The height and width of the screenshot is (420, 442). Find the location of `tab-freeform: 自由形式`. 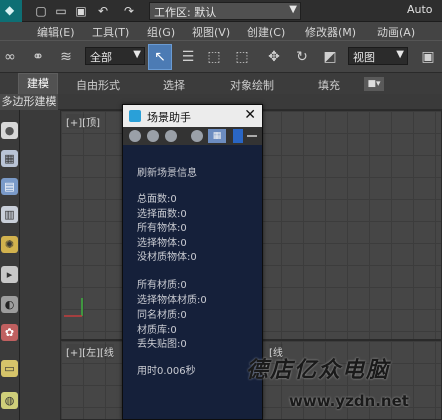

tab-freeform: 自由形式 is located at coordinates (98, 85).